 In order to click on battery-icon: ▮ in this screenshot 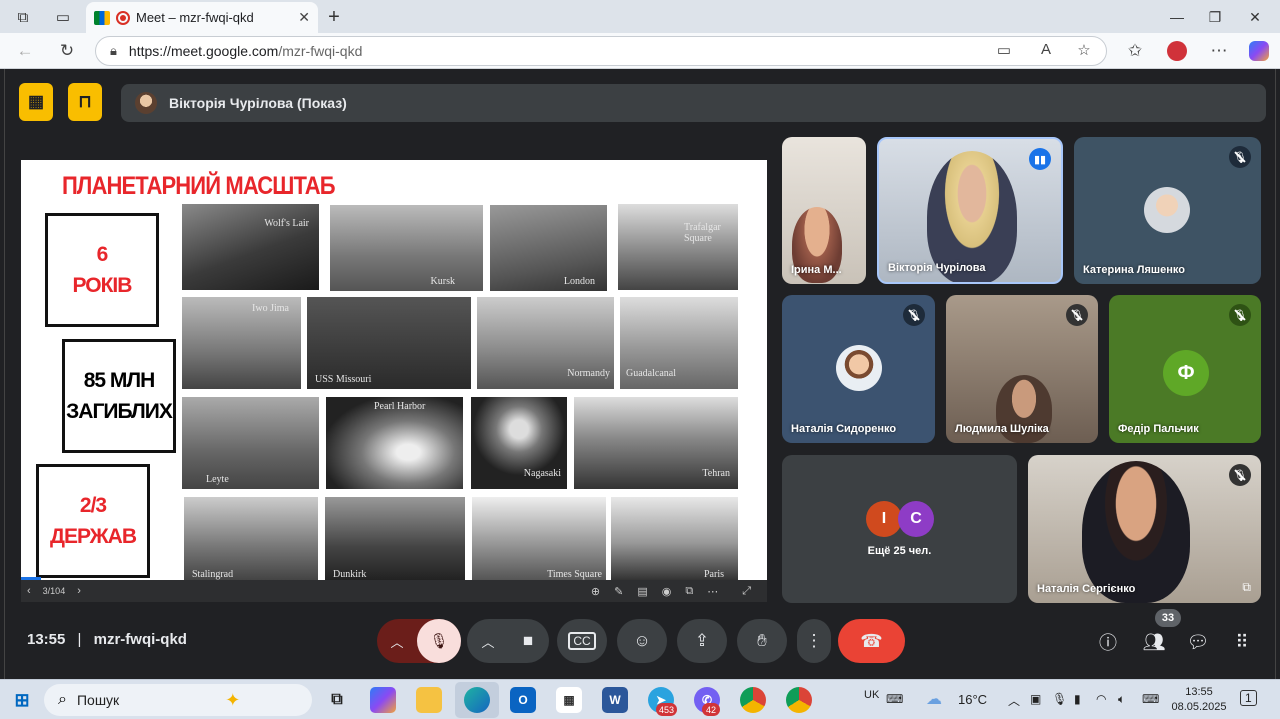, I will do `click(1077, 699)`.